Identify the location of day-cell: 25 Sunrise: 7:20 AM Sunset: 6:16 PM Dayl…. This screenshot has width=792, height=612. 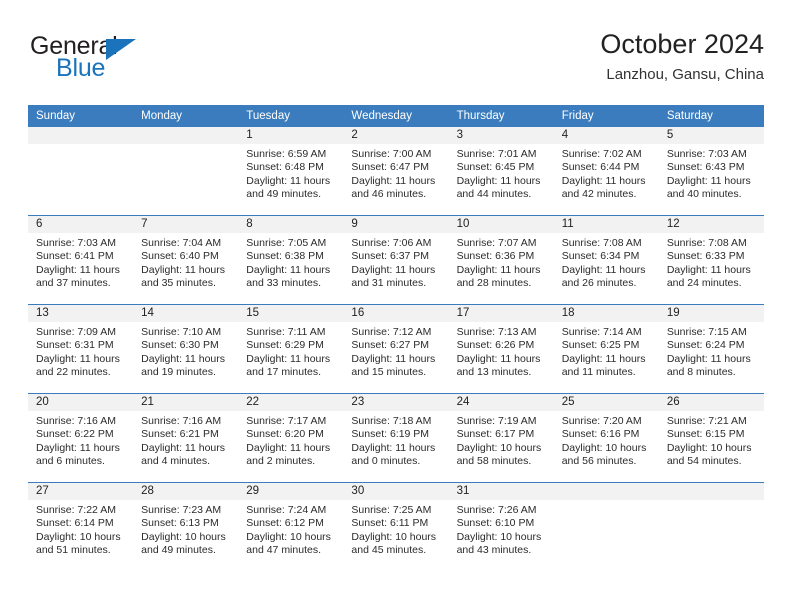
(606, 438).